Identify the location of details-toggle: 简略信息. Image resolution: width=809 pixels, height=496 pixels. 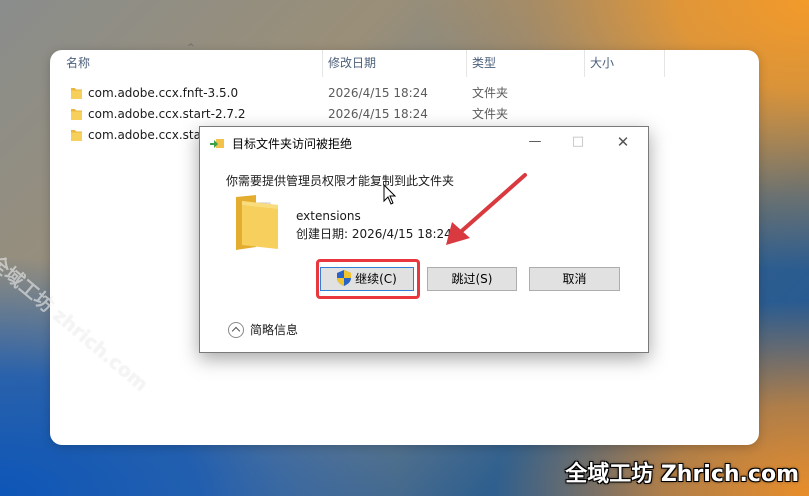
(263, 330).